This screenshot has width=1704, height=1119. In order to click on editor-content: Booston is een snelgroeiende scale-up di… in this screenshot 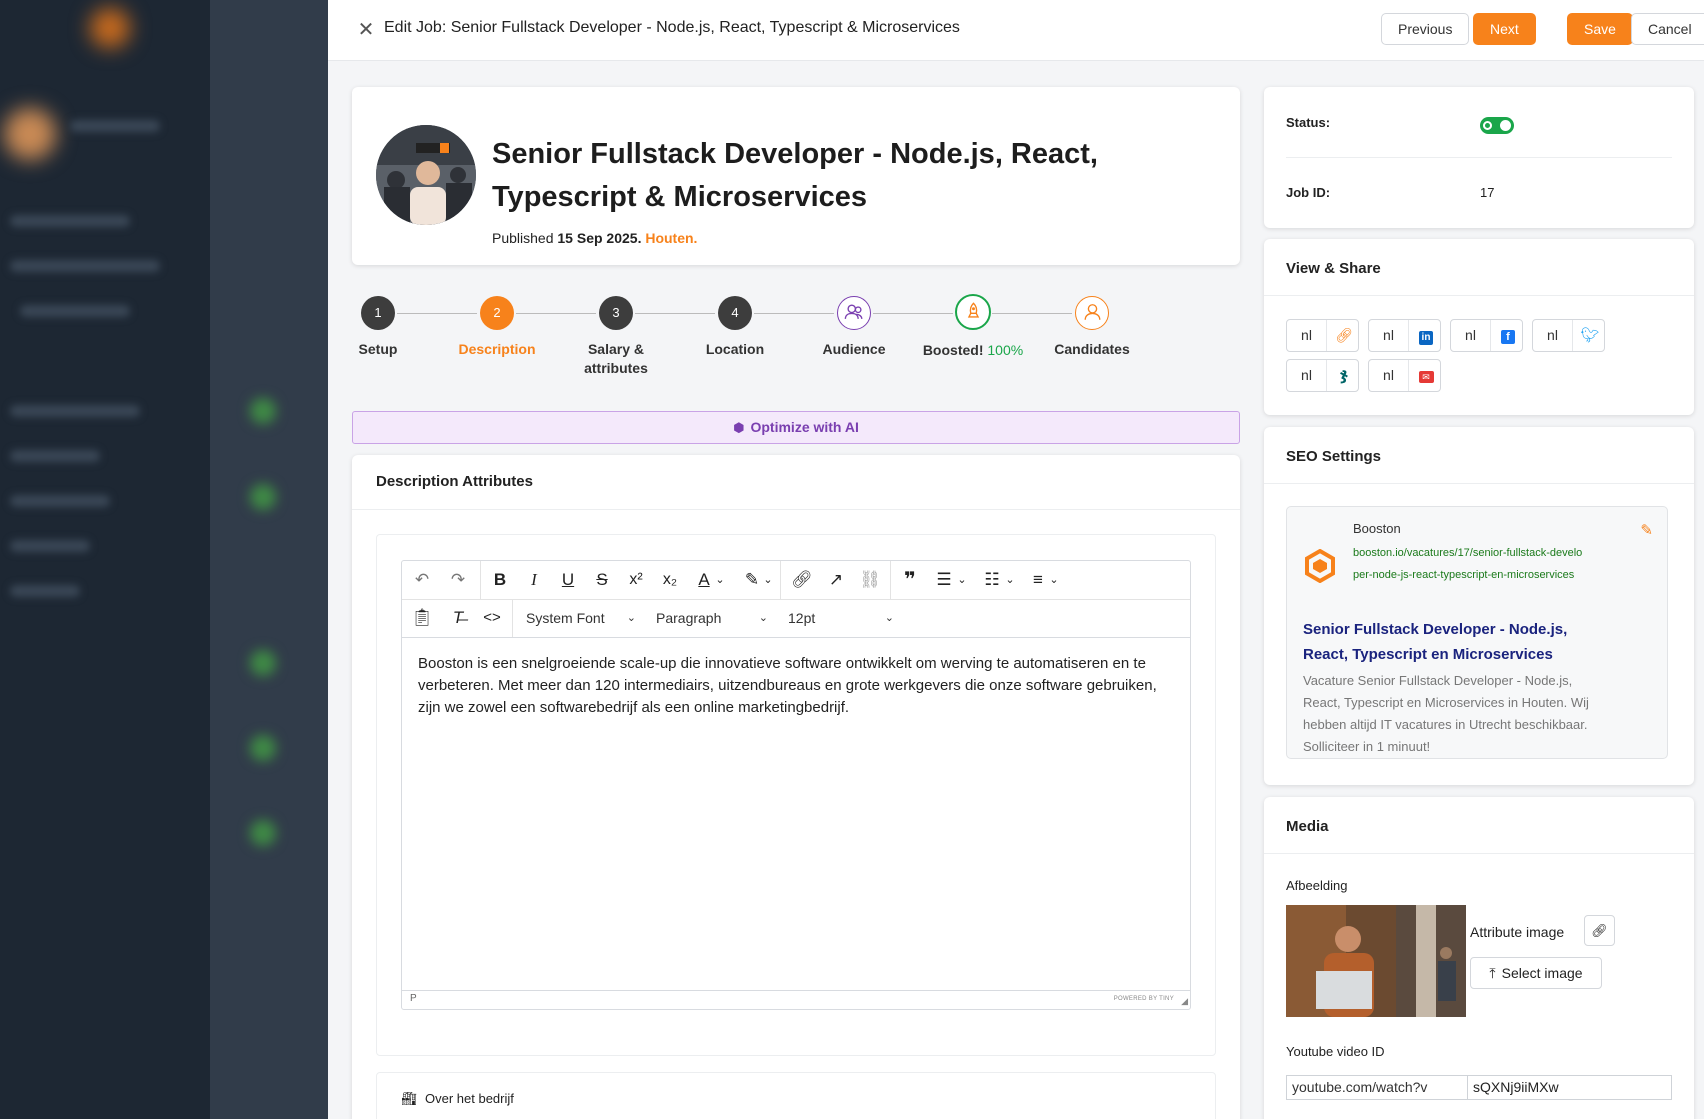, I will do `click(796, 686)`.